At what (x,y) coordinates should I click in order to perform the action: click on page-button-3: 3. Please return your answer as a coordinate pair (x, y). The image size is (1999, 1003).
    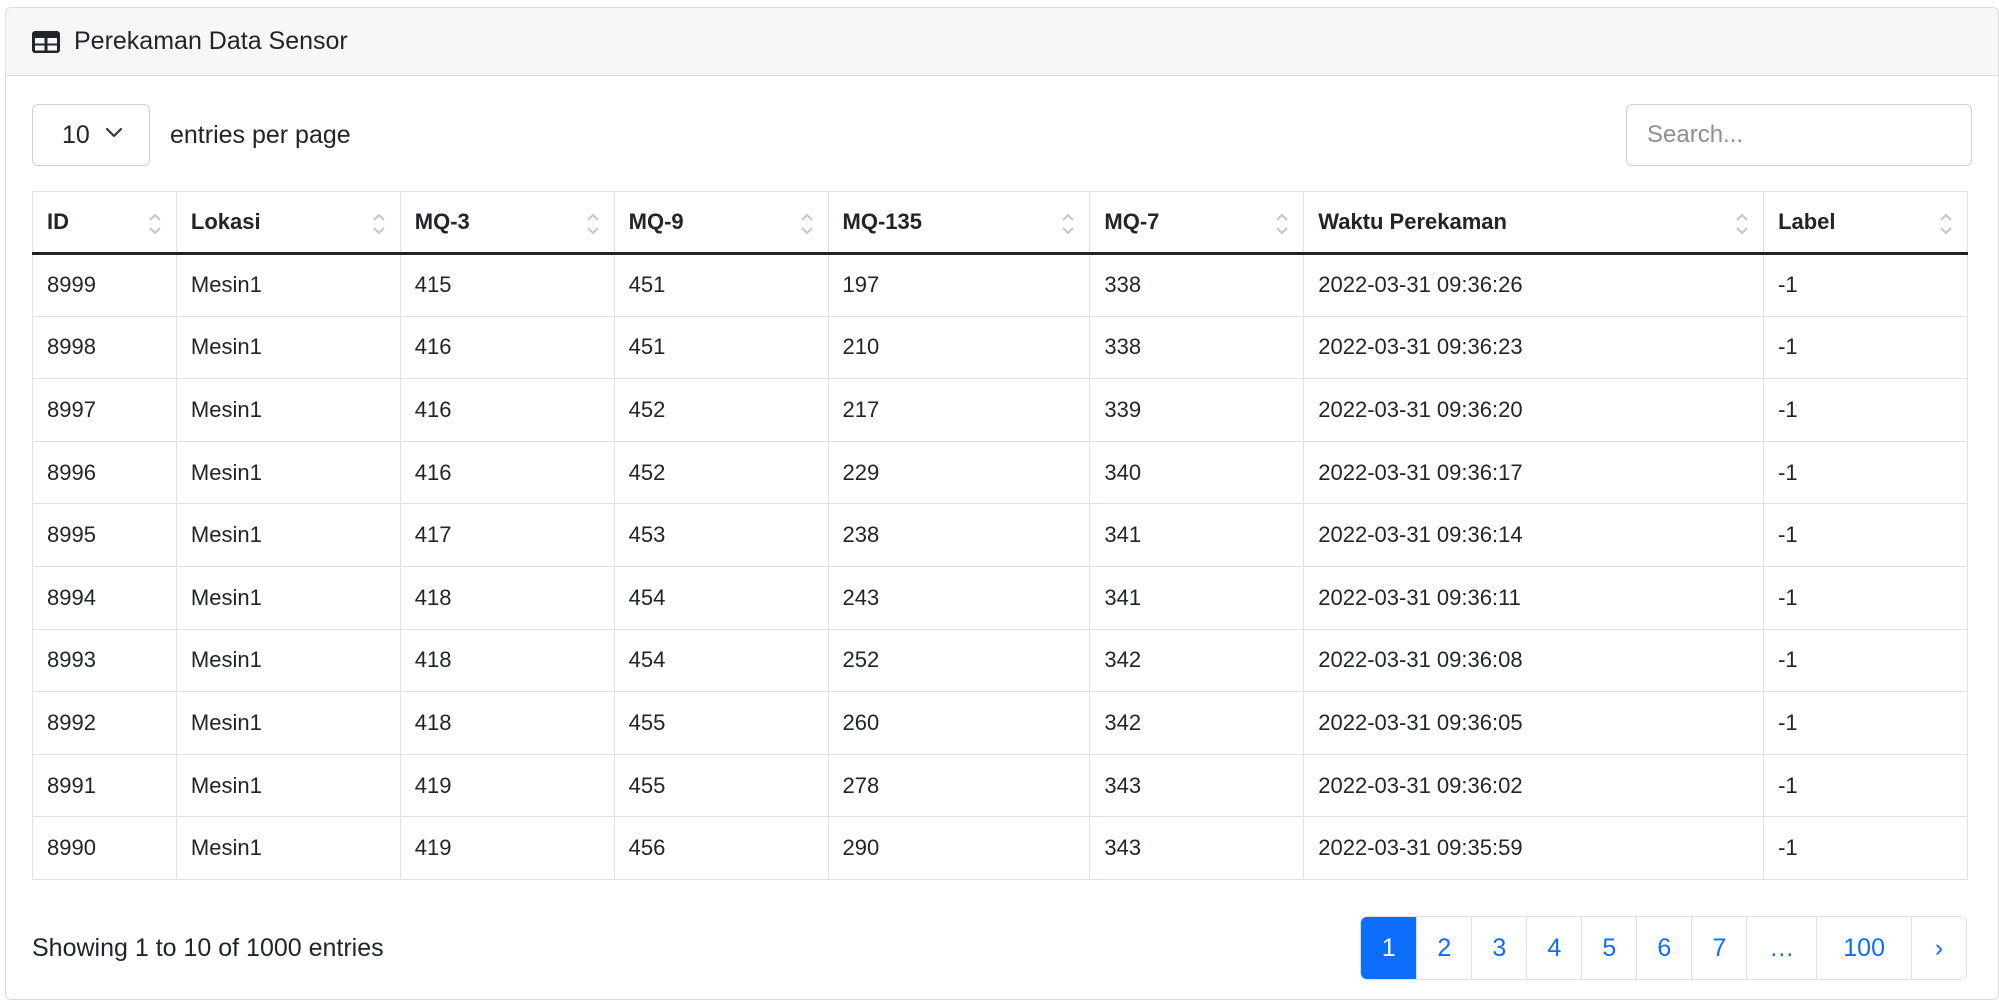
    Looking at the image, I should click on (1499, 948).